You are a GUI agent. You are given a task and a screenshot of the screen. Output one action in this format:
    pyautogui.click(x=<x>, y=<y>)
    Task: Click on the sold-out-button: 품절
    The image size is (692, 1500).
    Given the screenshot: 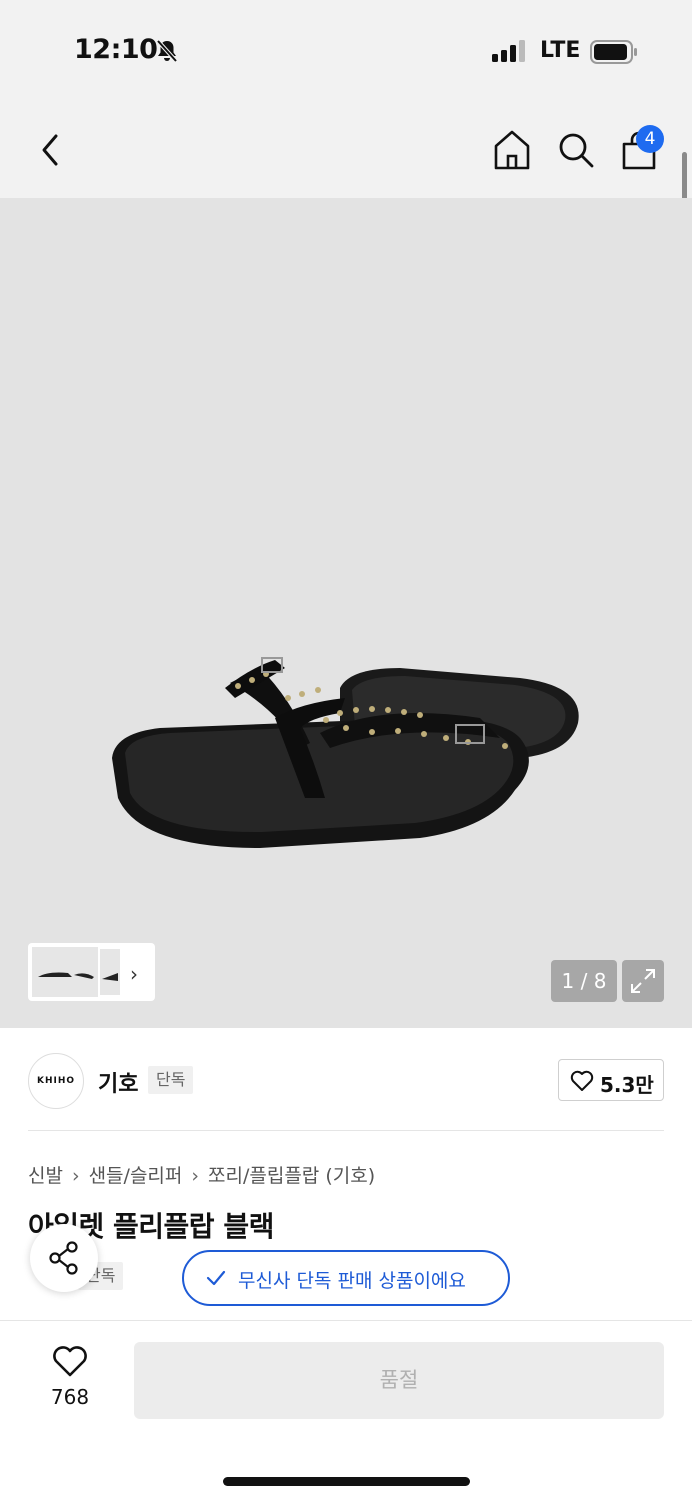 What is the action you would take?
    pyautogui.click(x=399, y=1380)
    